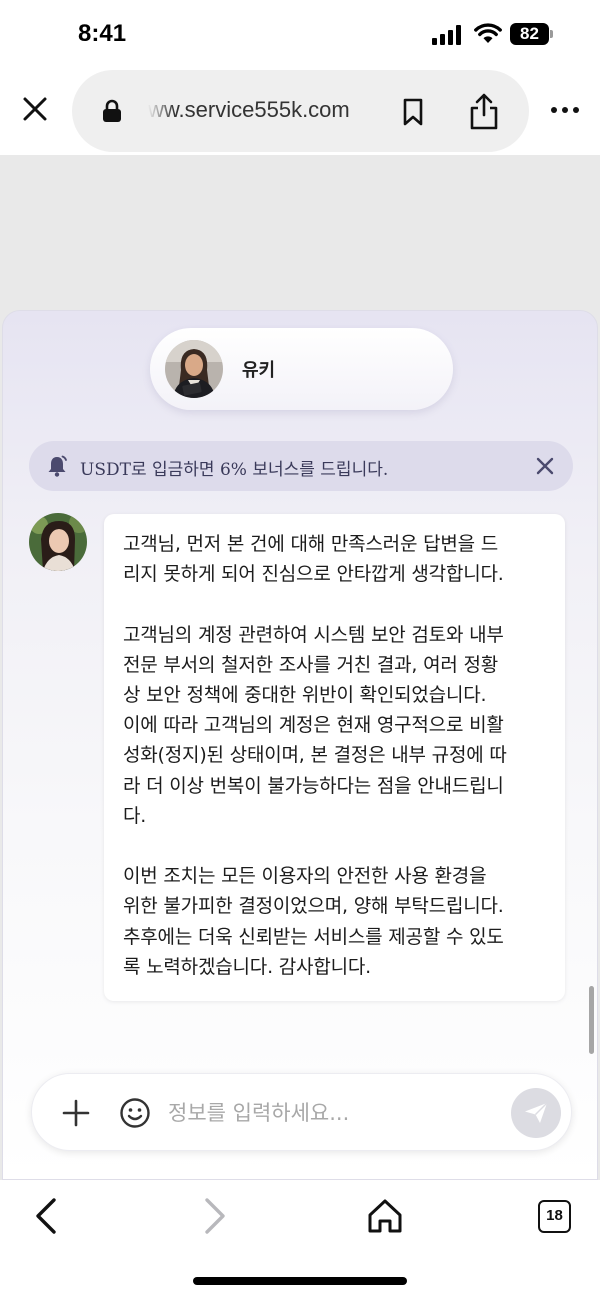 The height and width of the screenshot is (1299, 600). What do you see at coordinates (301, 369) in the screenshot?
I see `agent-header: 유키` at bounding box center [301, 369].